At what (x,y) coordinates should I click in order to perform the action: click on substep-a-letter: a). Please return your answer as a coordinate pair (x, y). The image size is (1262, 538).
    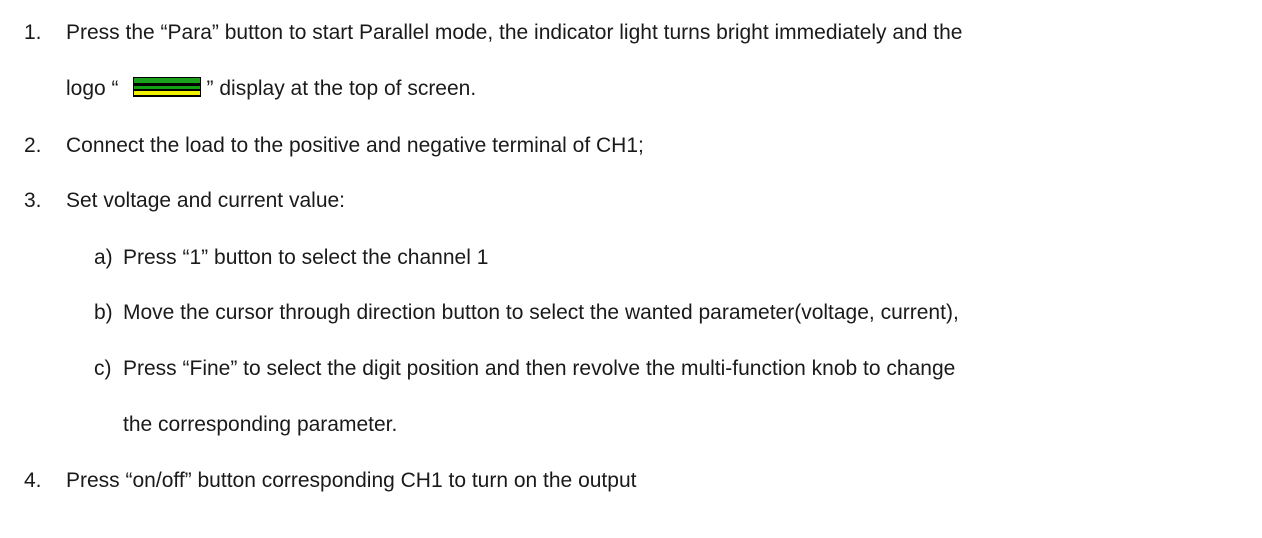
    Looking at the image, I should click on (103, 257).